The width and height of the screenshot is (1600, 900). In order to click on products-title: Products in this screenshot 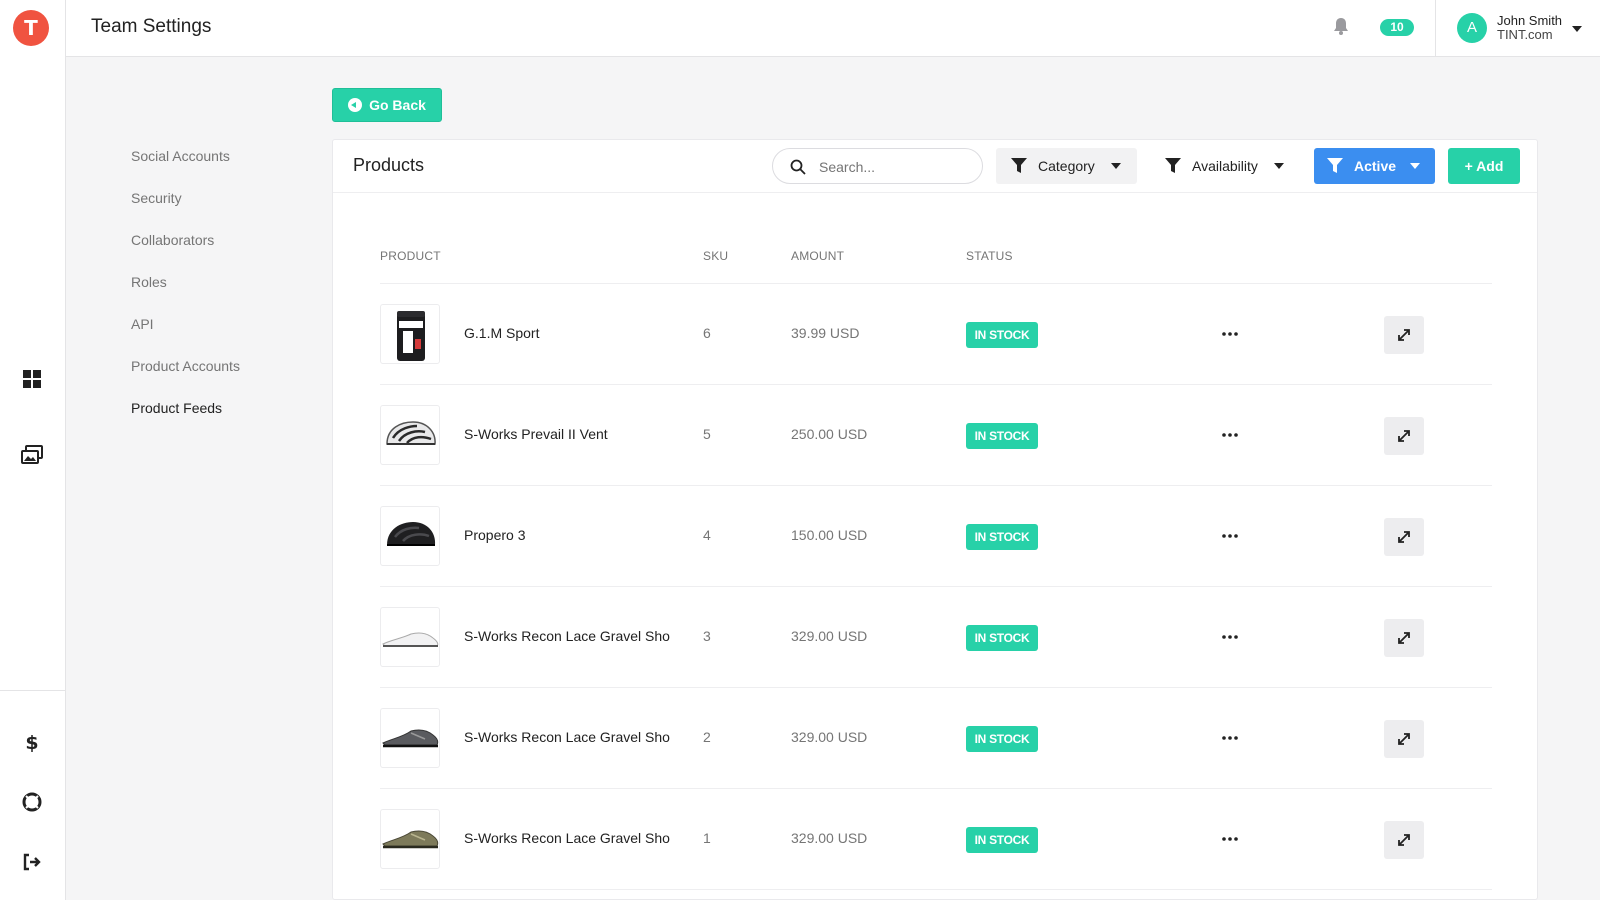, I will do `click(389, 165)`.